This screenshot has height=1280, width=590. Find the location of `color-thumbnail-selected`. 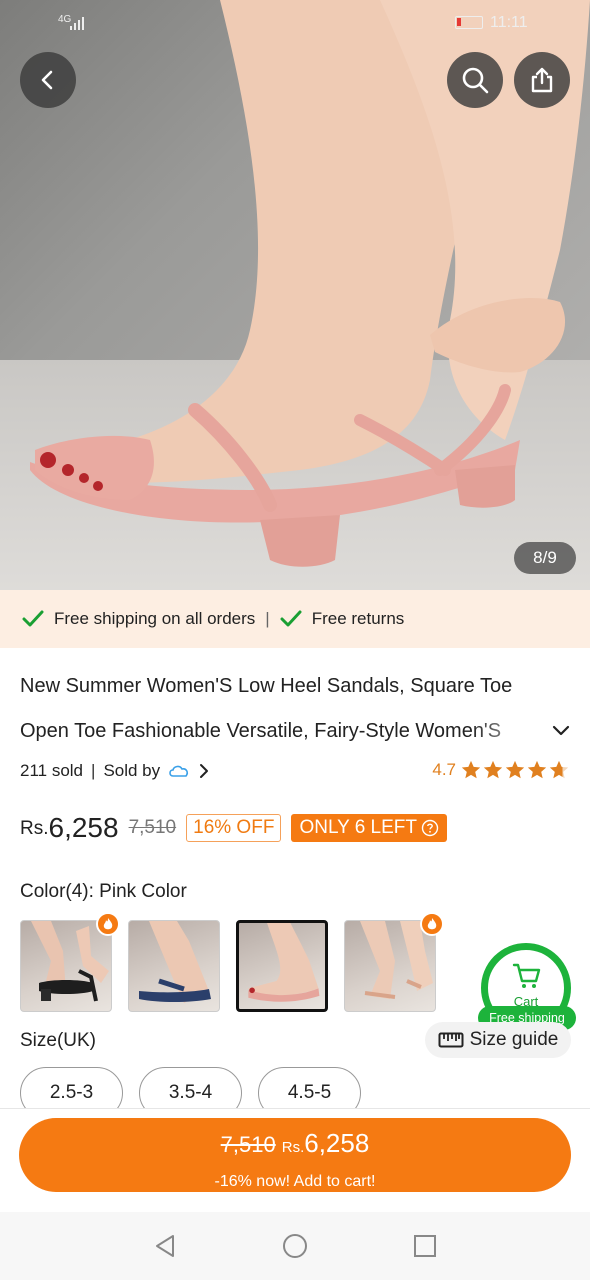

color-thumbnail-selected is located at coordinates (282, 966).